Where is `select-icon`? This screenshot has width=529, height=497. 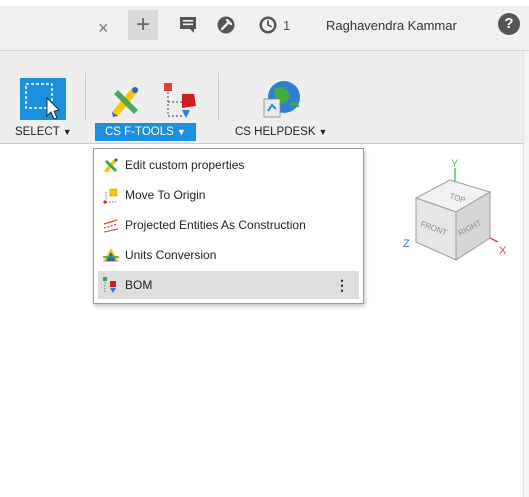
select-icon is located at coordinates (43, 99).